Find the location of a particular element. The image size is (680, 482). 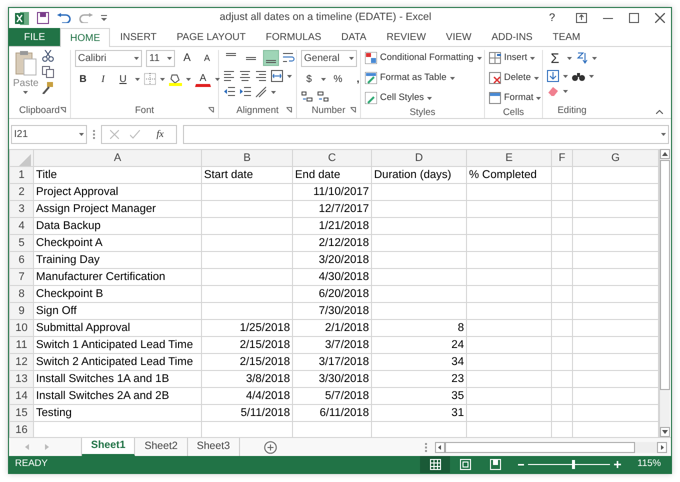

styles-menu-button: Cell Styles is located at coordinates (423, 98).